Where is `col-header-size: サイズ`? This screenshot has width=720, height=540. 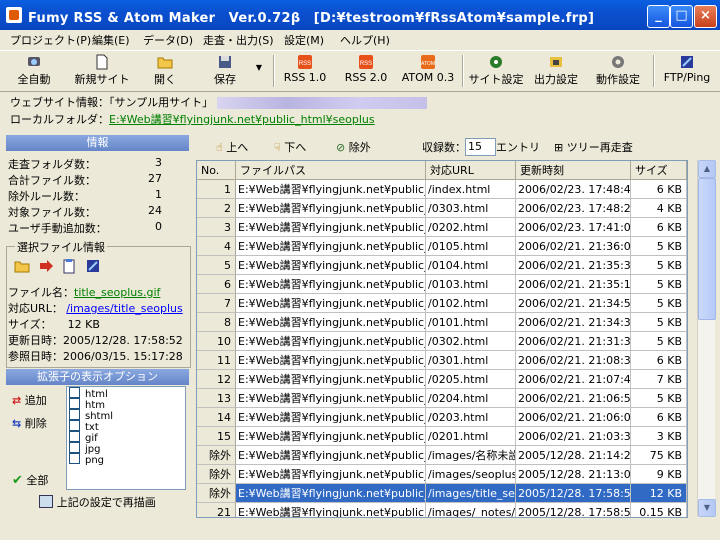
col-header-size: サイズ is located at coordinates (659, 170).